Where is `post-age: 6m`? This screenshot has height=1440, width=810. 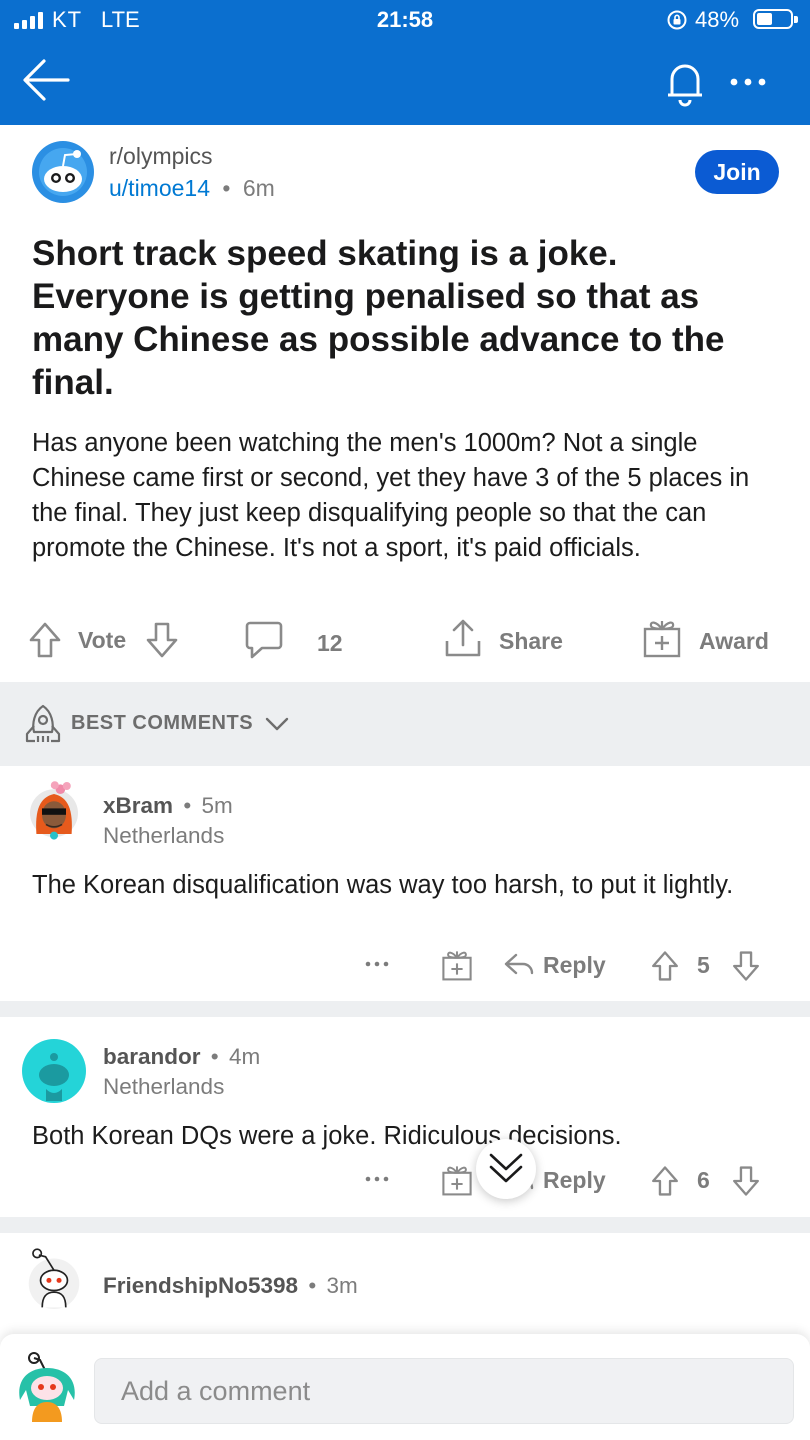 post-age: 6m is located at coordinates (258, 188).